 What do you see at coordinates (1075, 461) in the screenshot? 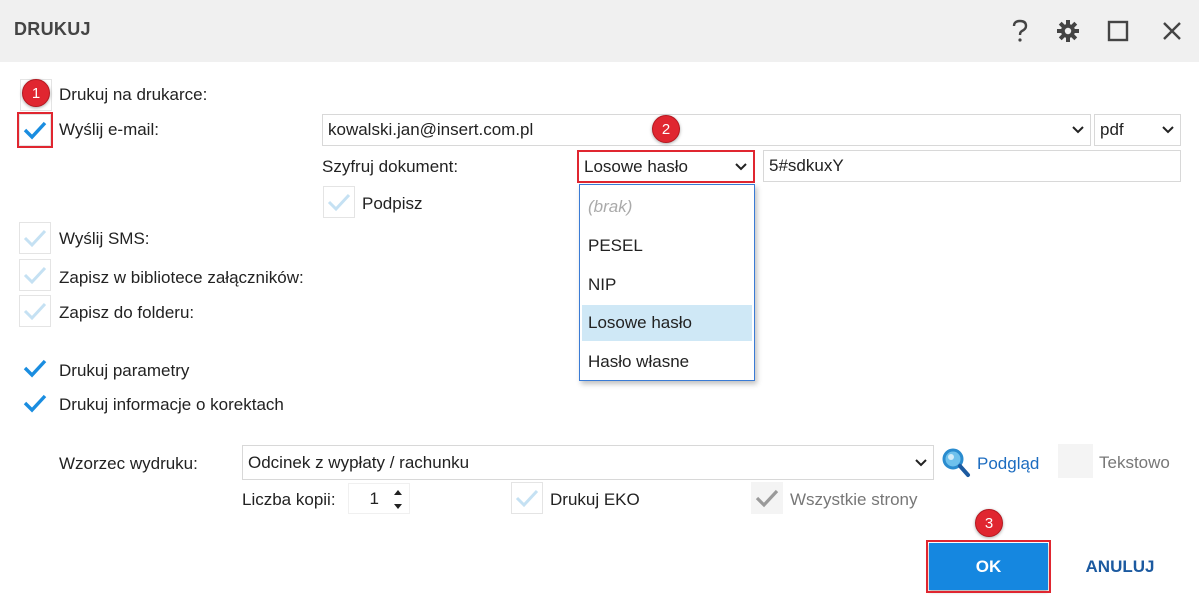
I see `text-checkbox` at bounding box center [1075, 461].